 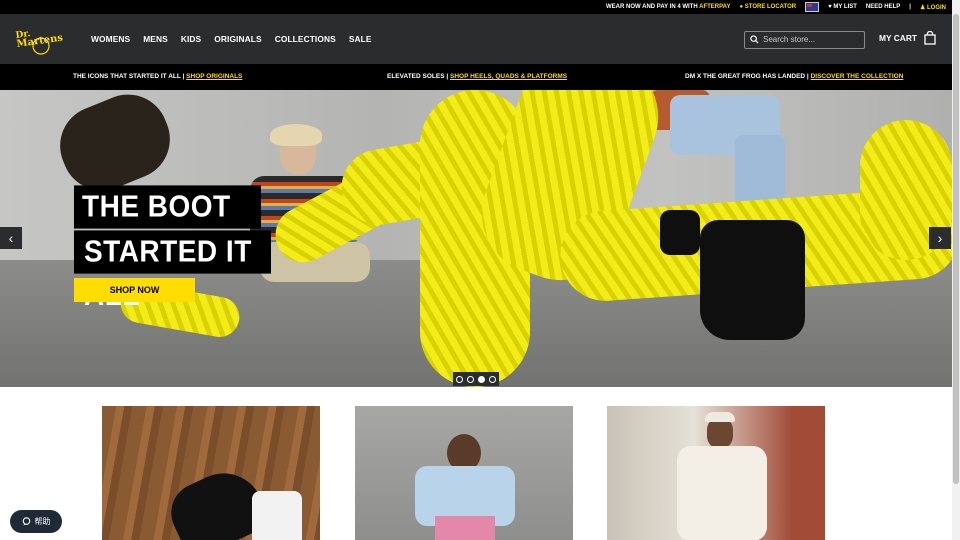 I want to click on map-pin-icon: ●, so click(x=741, y=7).